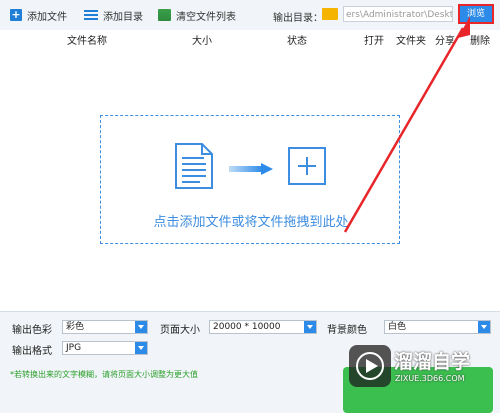 The width and height of the screenshot is (500, 413). I want to click on color-label: 输出色彩, so click(32, 330).